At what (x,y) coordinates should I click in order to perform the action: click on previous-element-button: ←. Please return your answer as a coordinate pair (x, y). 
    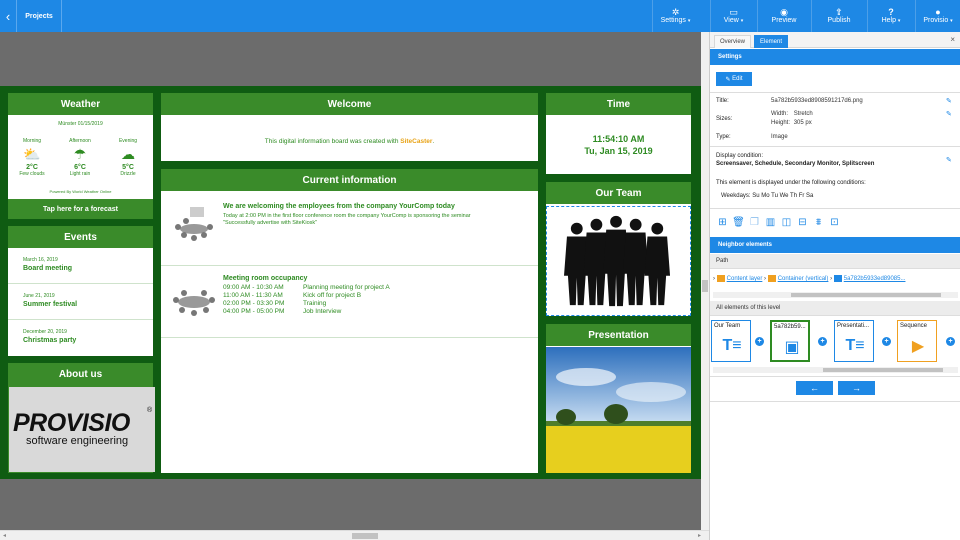
    Looking at the image, I should click on (814, 388).